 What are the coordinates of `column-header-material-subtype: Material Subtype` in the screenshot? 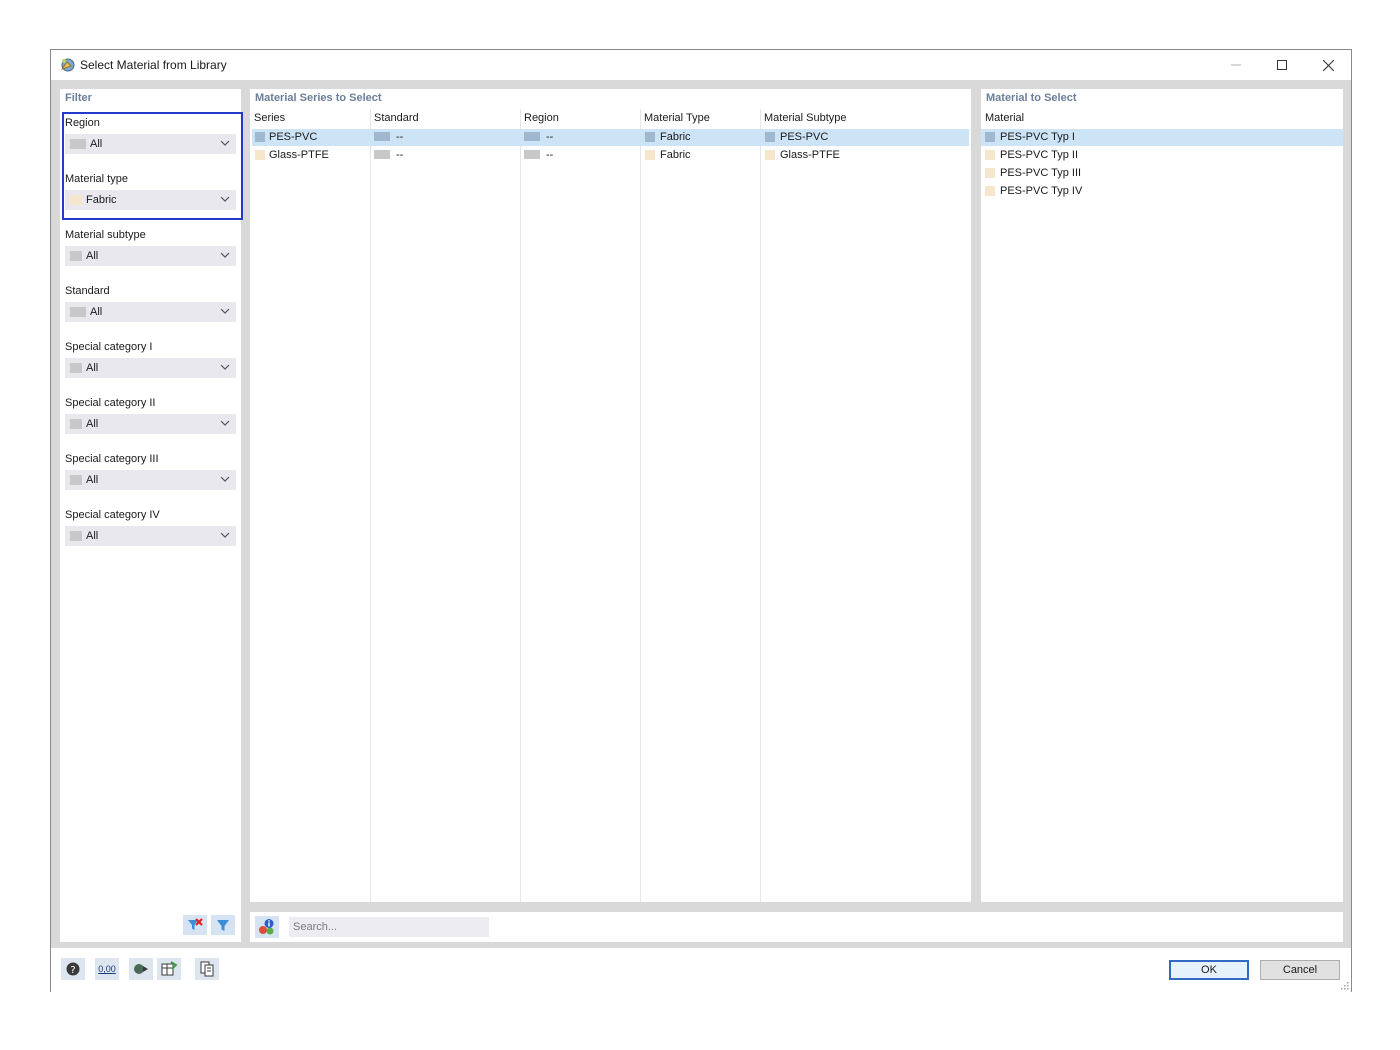 It's located at (805, 118).